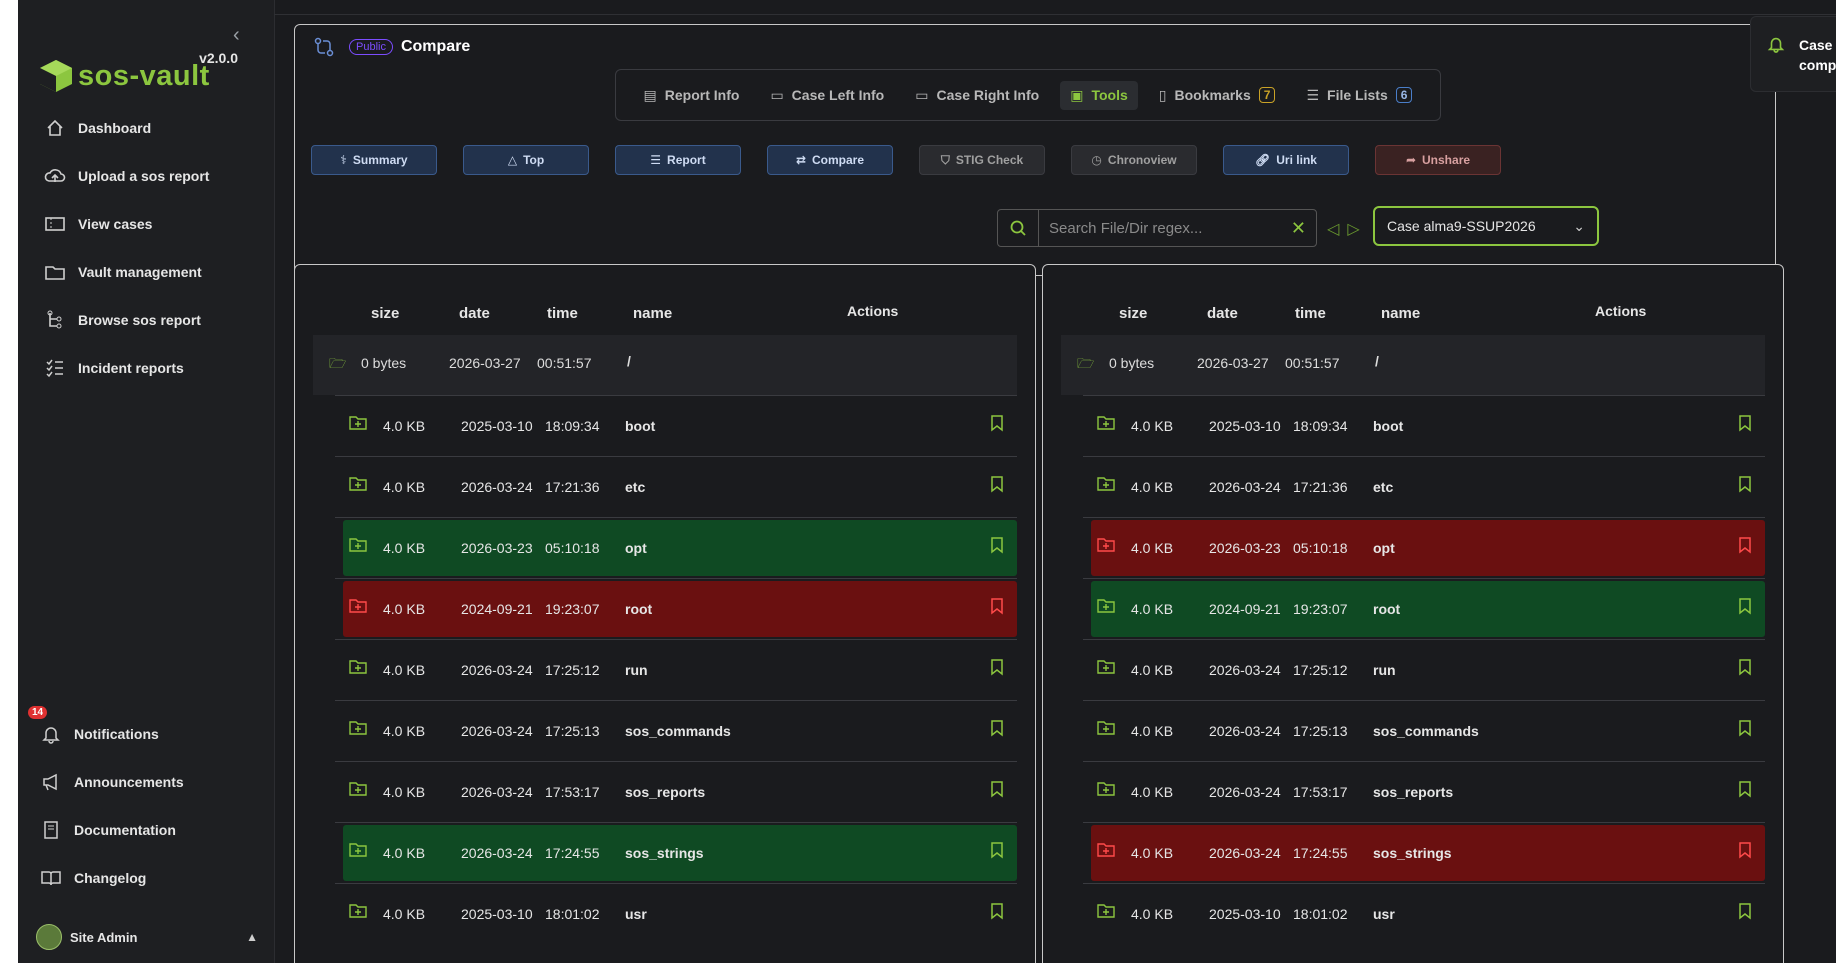 This screenshot has height=963, width=1848. I want to click on col-time: time, so click(562, 313).